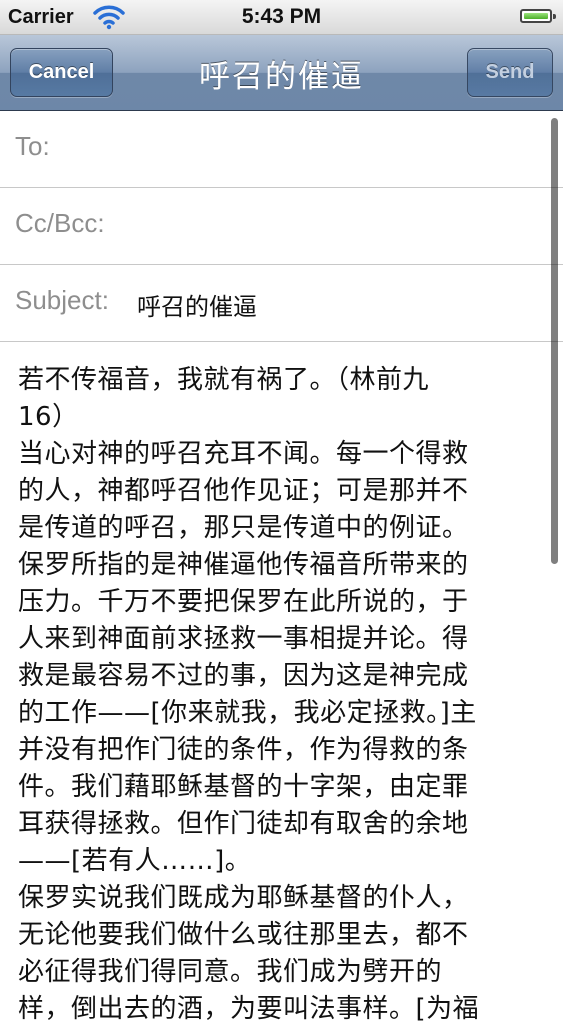 This screenshot has width=563, height=1028. I want to click on send-button: Send, so click(510, 72).